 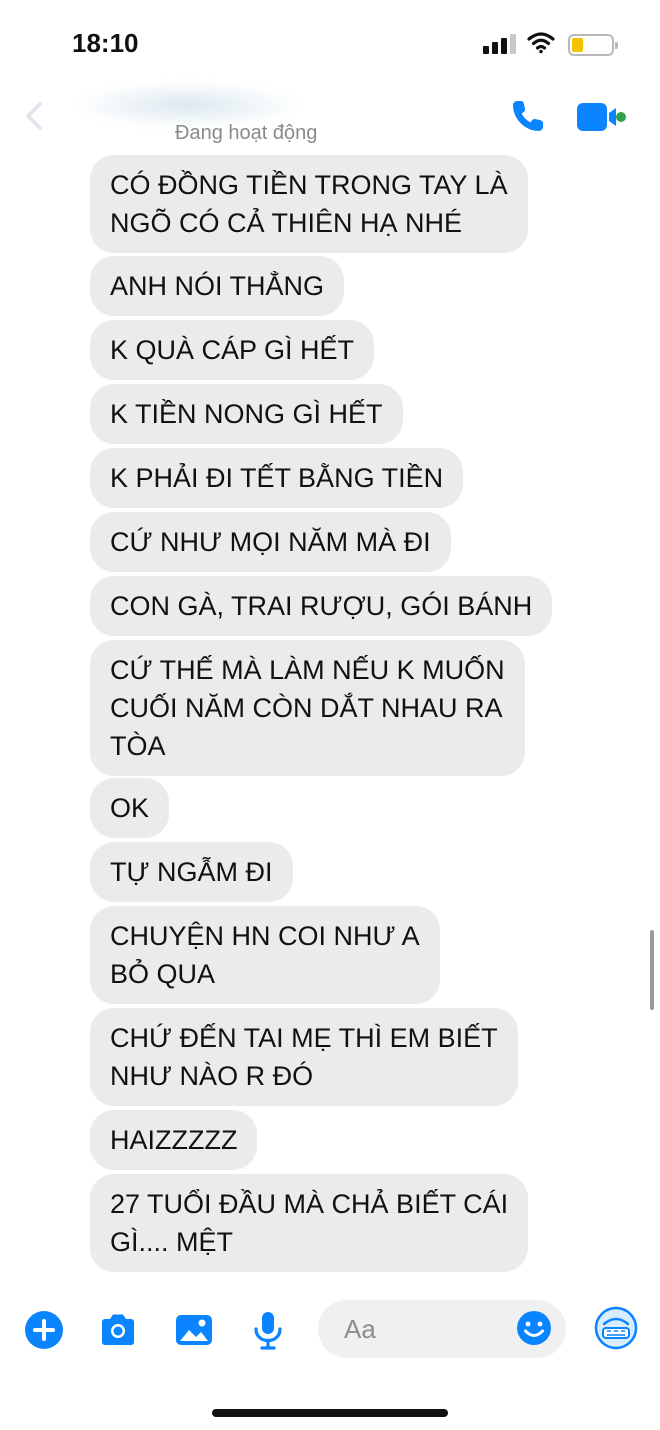 I want to click on custom-sticker-icon, so click(x=616, y=1328).